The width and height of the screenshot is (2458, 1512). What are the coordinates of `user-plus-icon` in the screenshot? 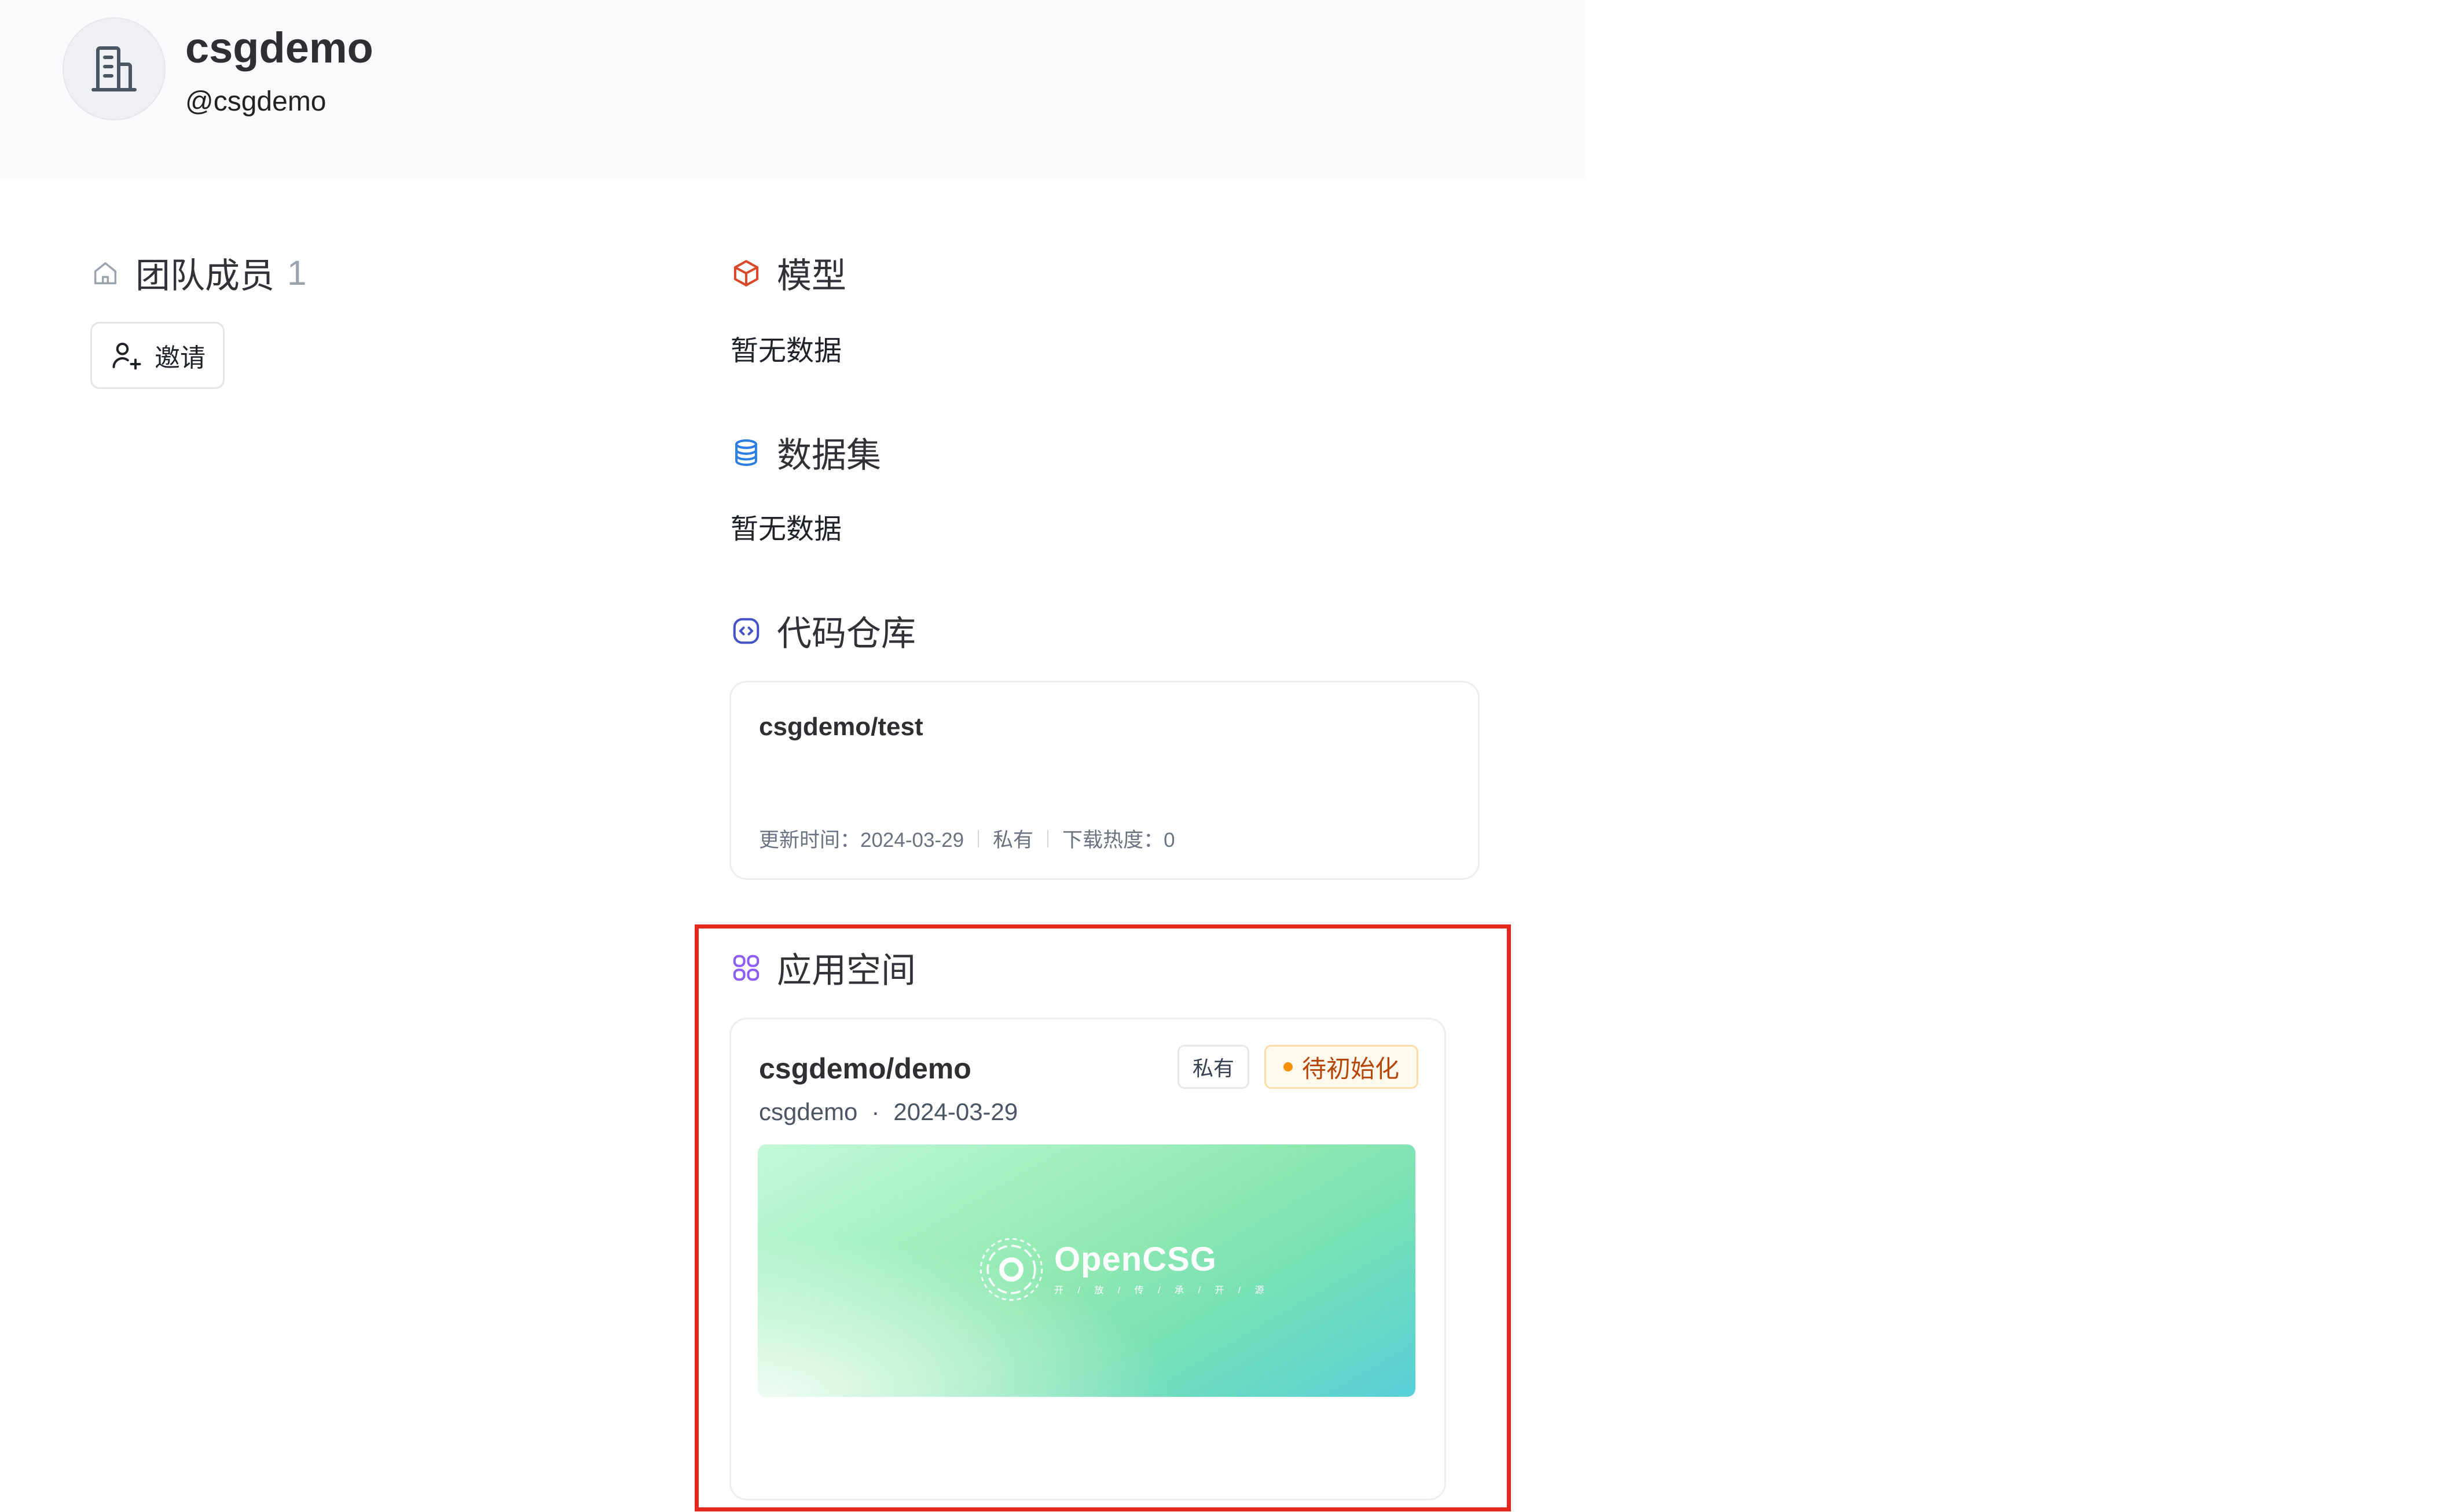 It's located at (126, 356).